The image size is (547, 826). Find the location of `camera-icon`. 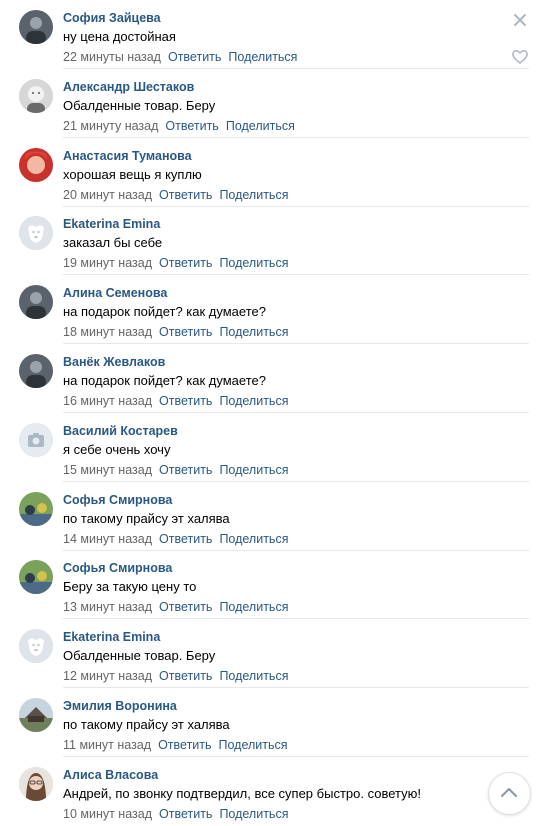

camera-icon is located at coordinates (36, 439).